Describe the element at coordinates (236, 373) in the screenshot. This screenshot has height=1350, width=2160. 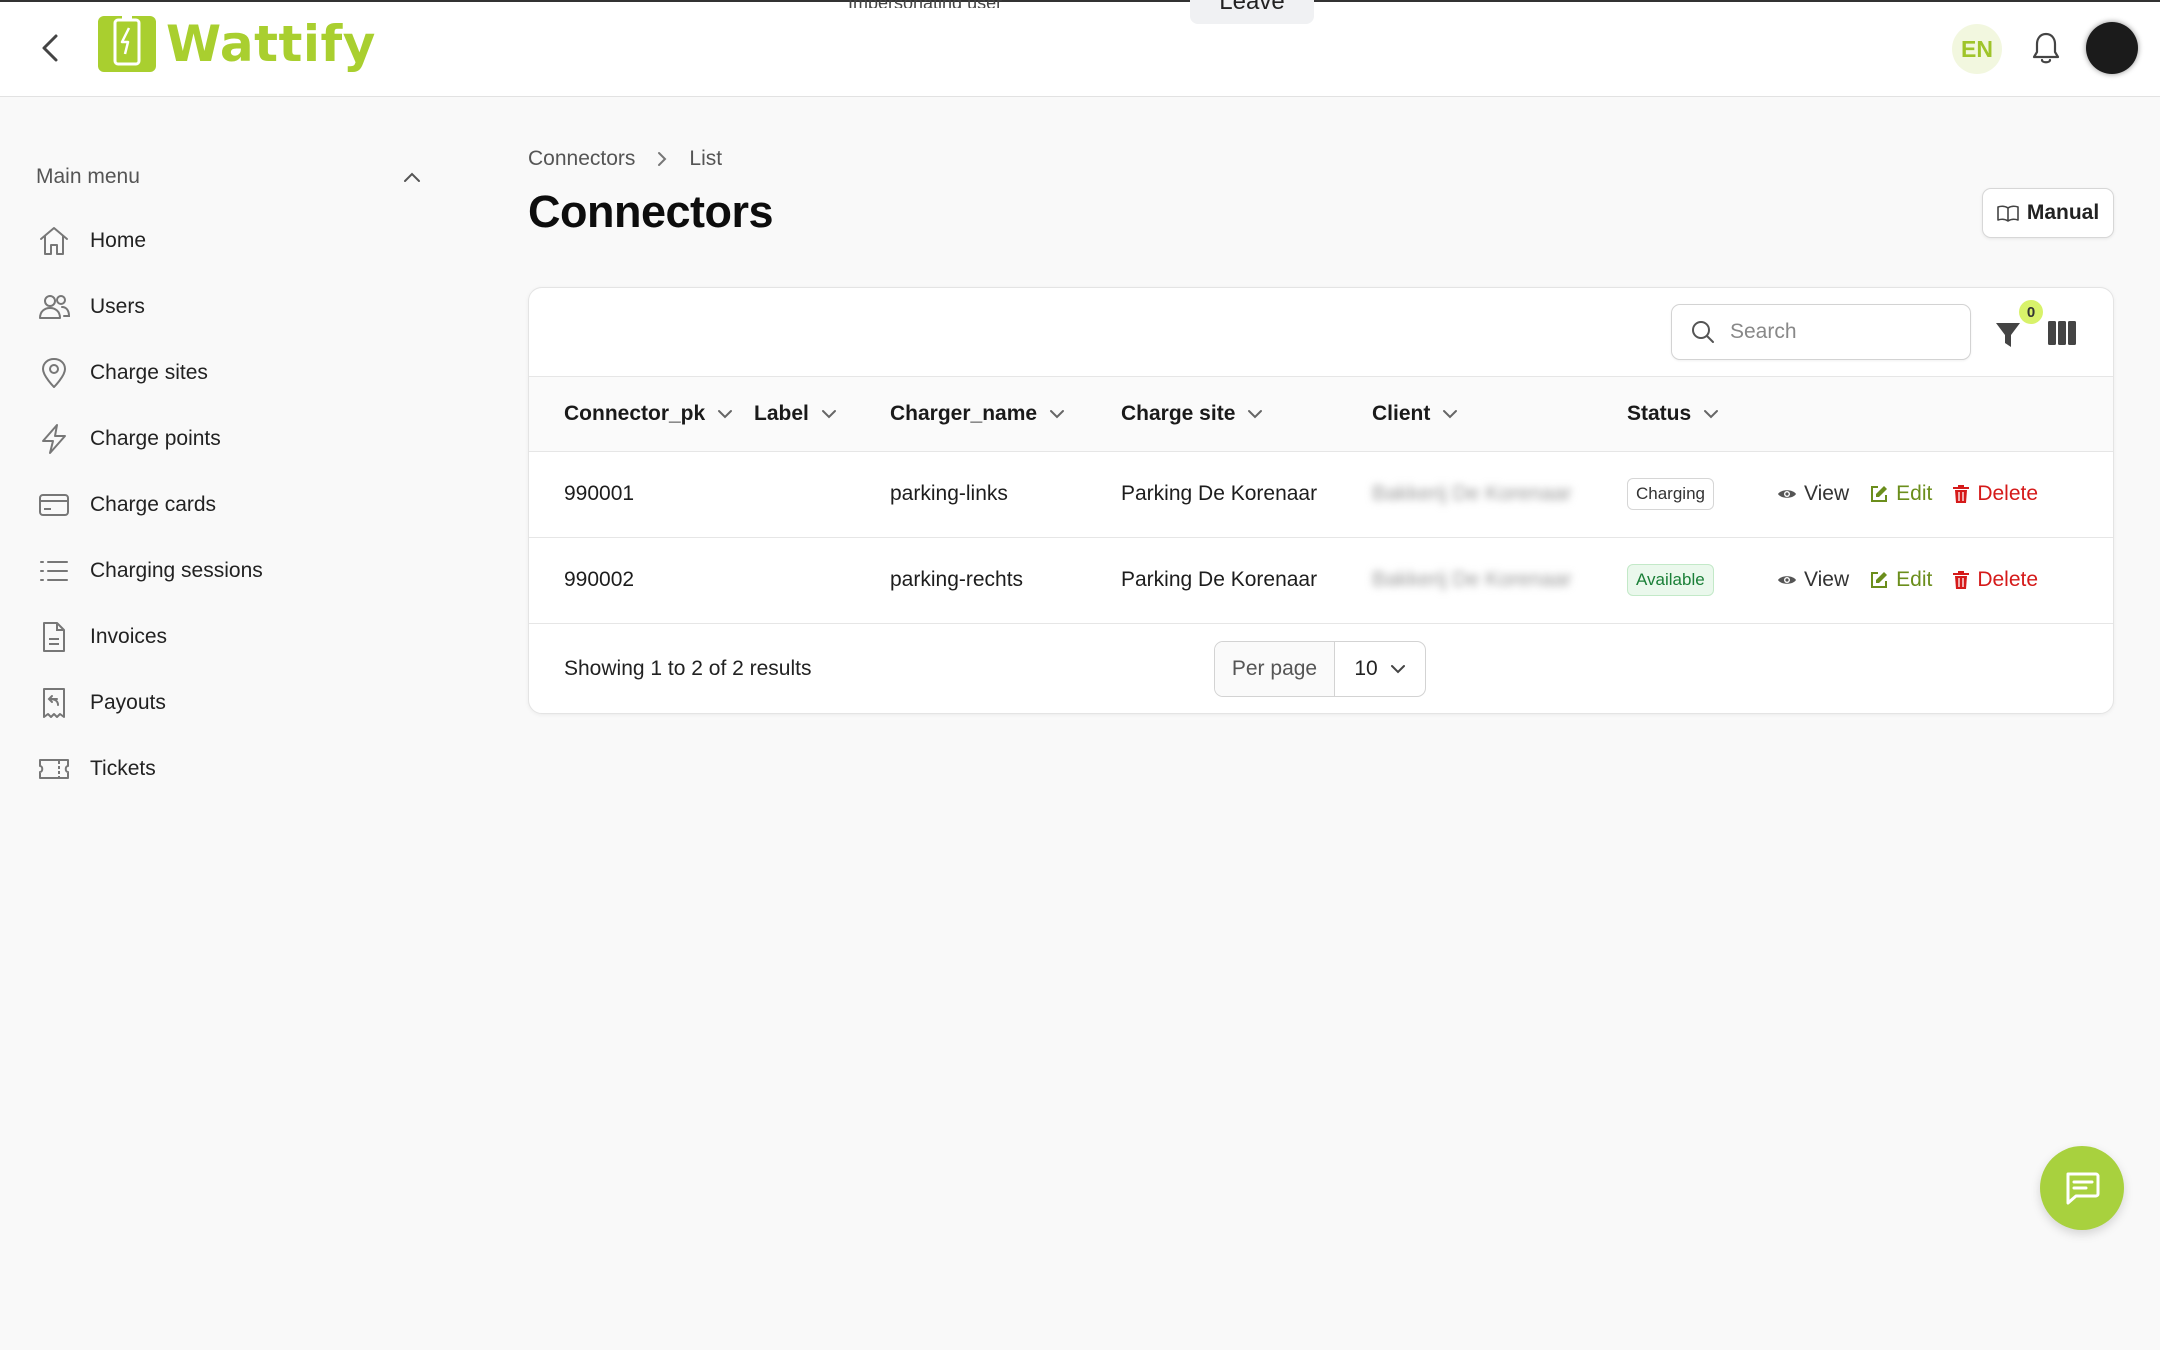
I see `sidebar-item-charge-sites: Charge sites` at that location.